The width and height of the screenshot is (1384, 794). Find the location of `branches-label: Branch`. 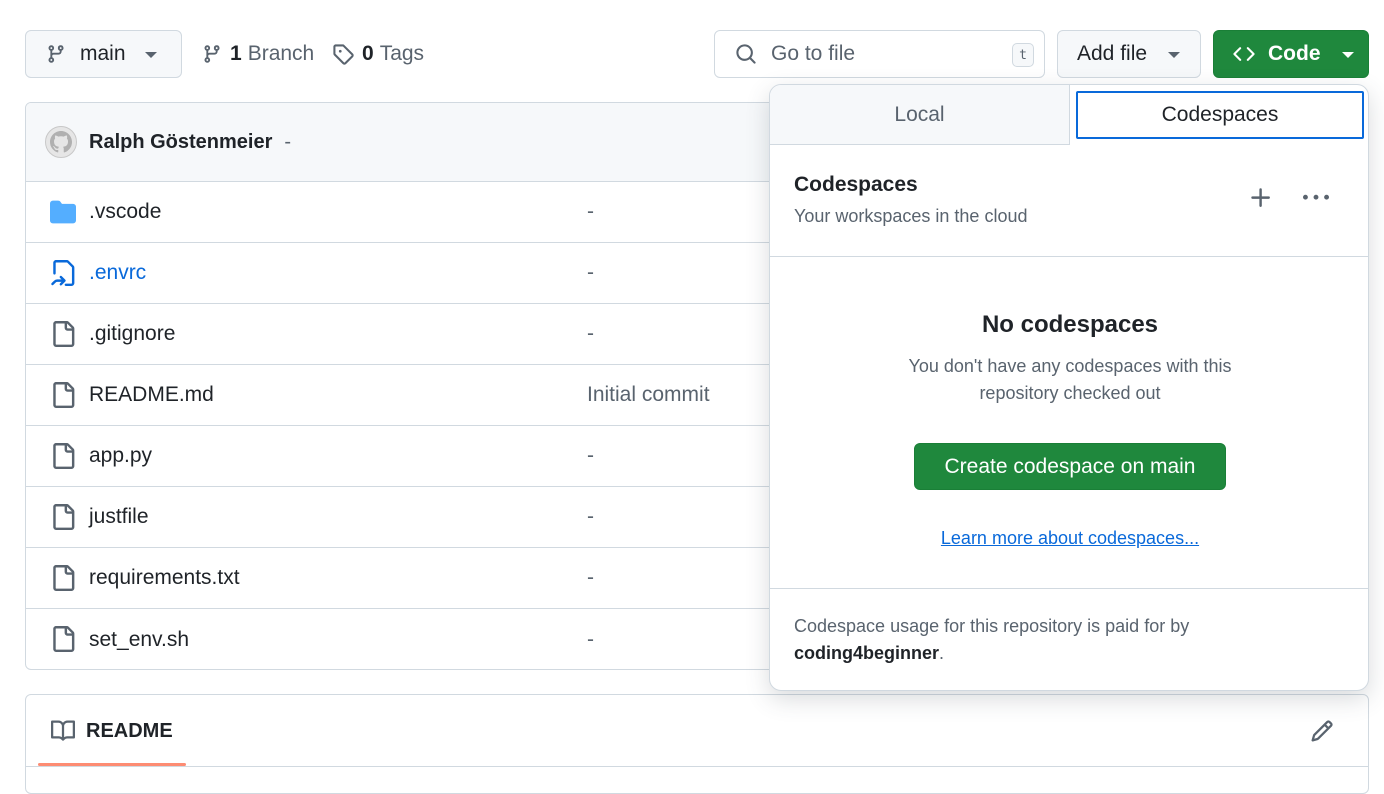

branches-label: Branch is located at coordinates (281, 53).